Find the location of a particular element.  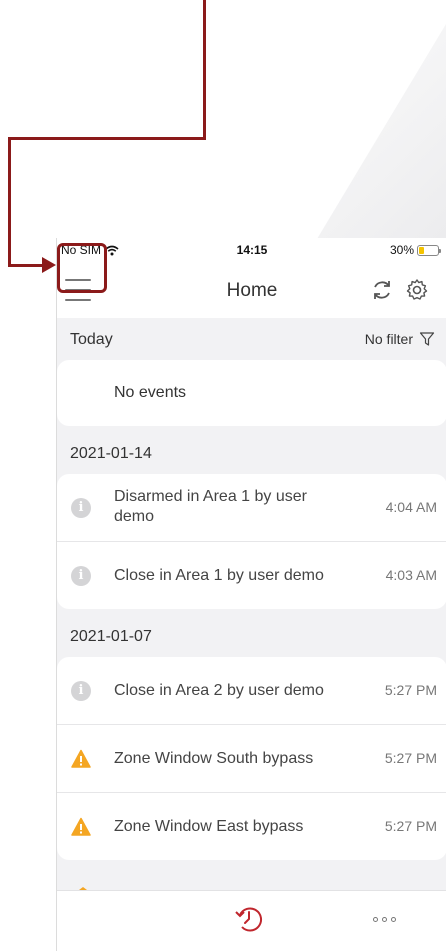

refresh-icon is located at coordinates (382, 290).